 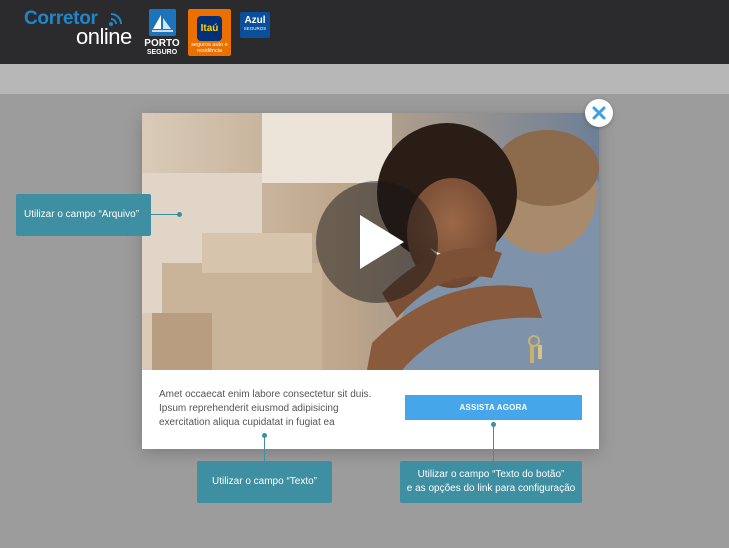 I want to click on play-button, so click(x=377, y=242).